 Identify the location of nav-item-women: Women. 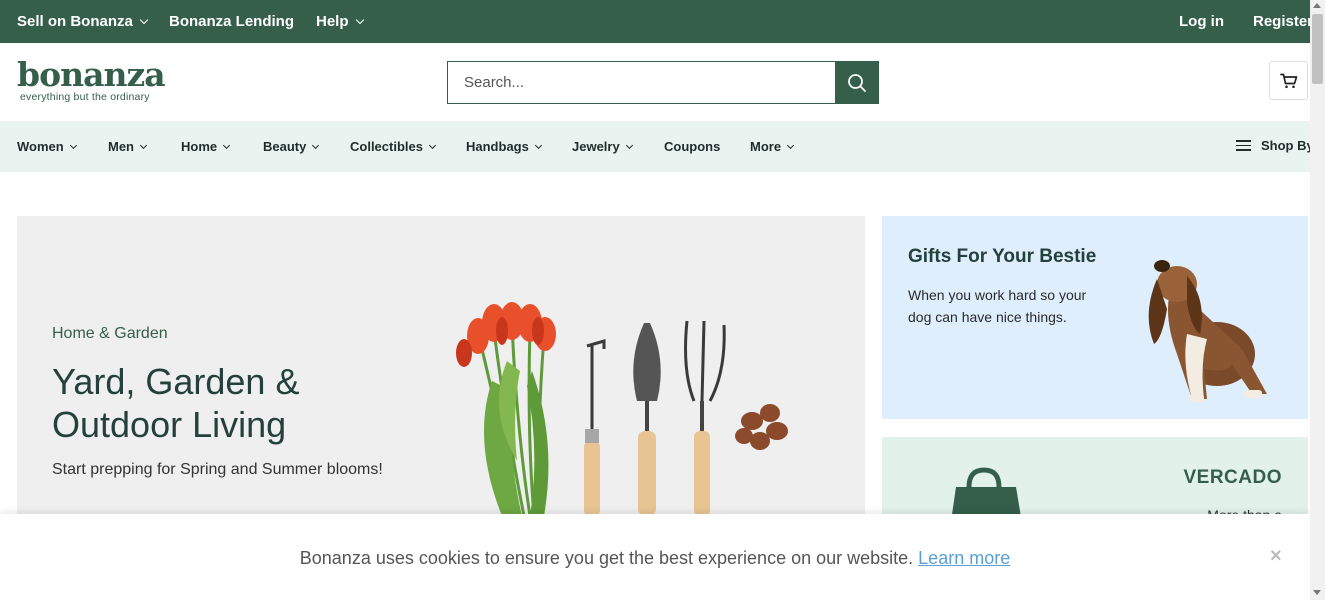
(47, 146).